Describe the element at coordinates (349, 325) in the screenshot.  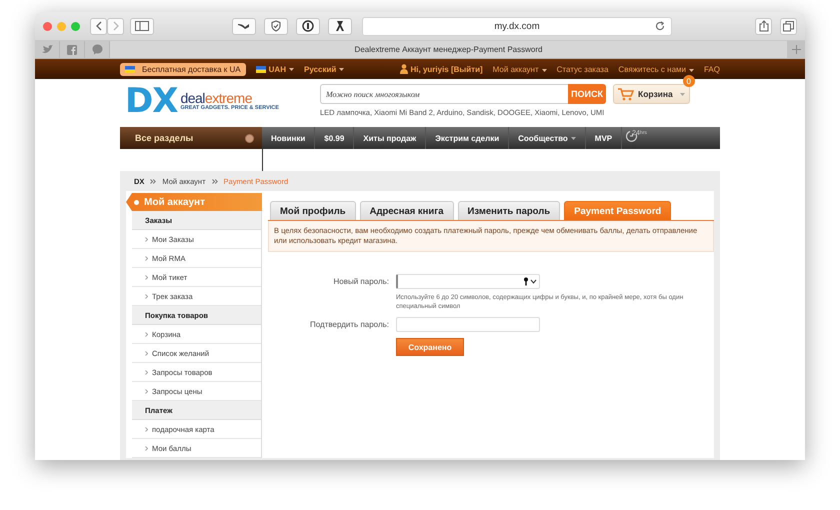
I see `field-label: Подтвердить пароль:` at that location.